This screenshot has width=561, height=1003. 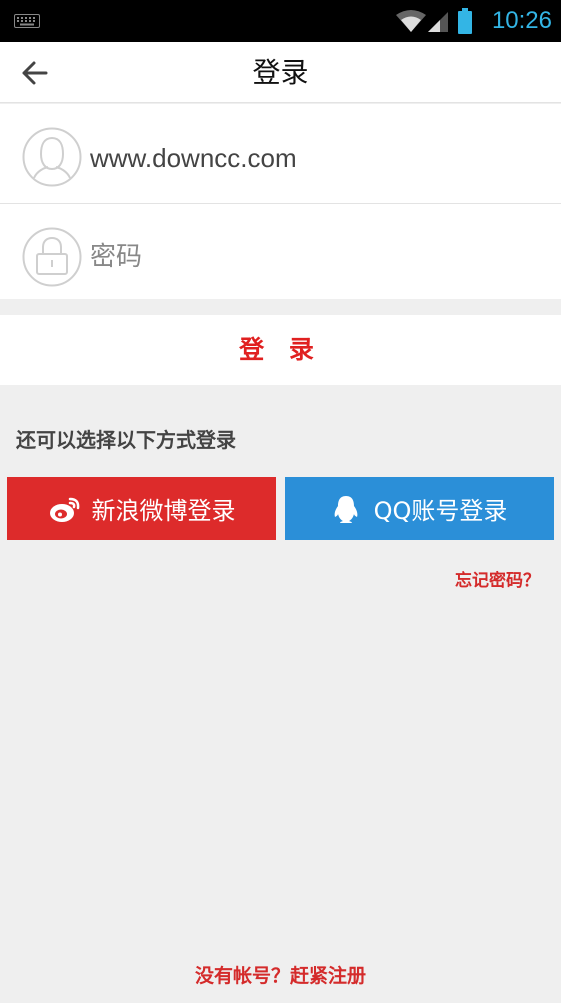 What do you see at coordinates (411, 21) in the screenshot?
I see `wifi-icon` at bounding box center [411, 21].